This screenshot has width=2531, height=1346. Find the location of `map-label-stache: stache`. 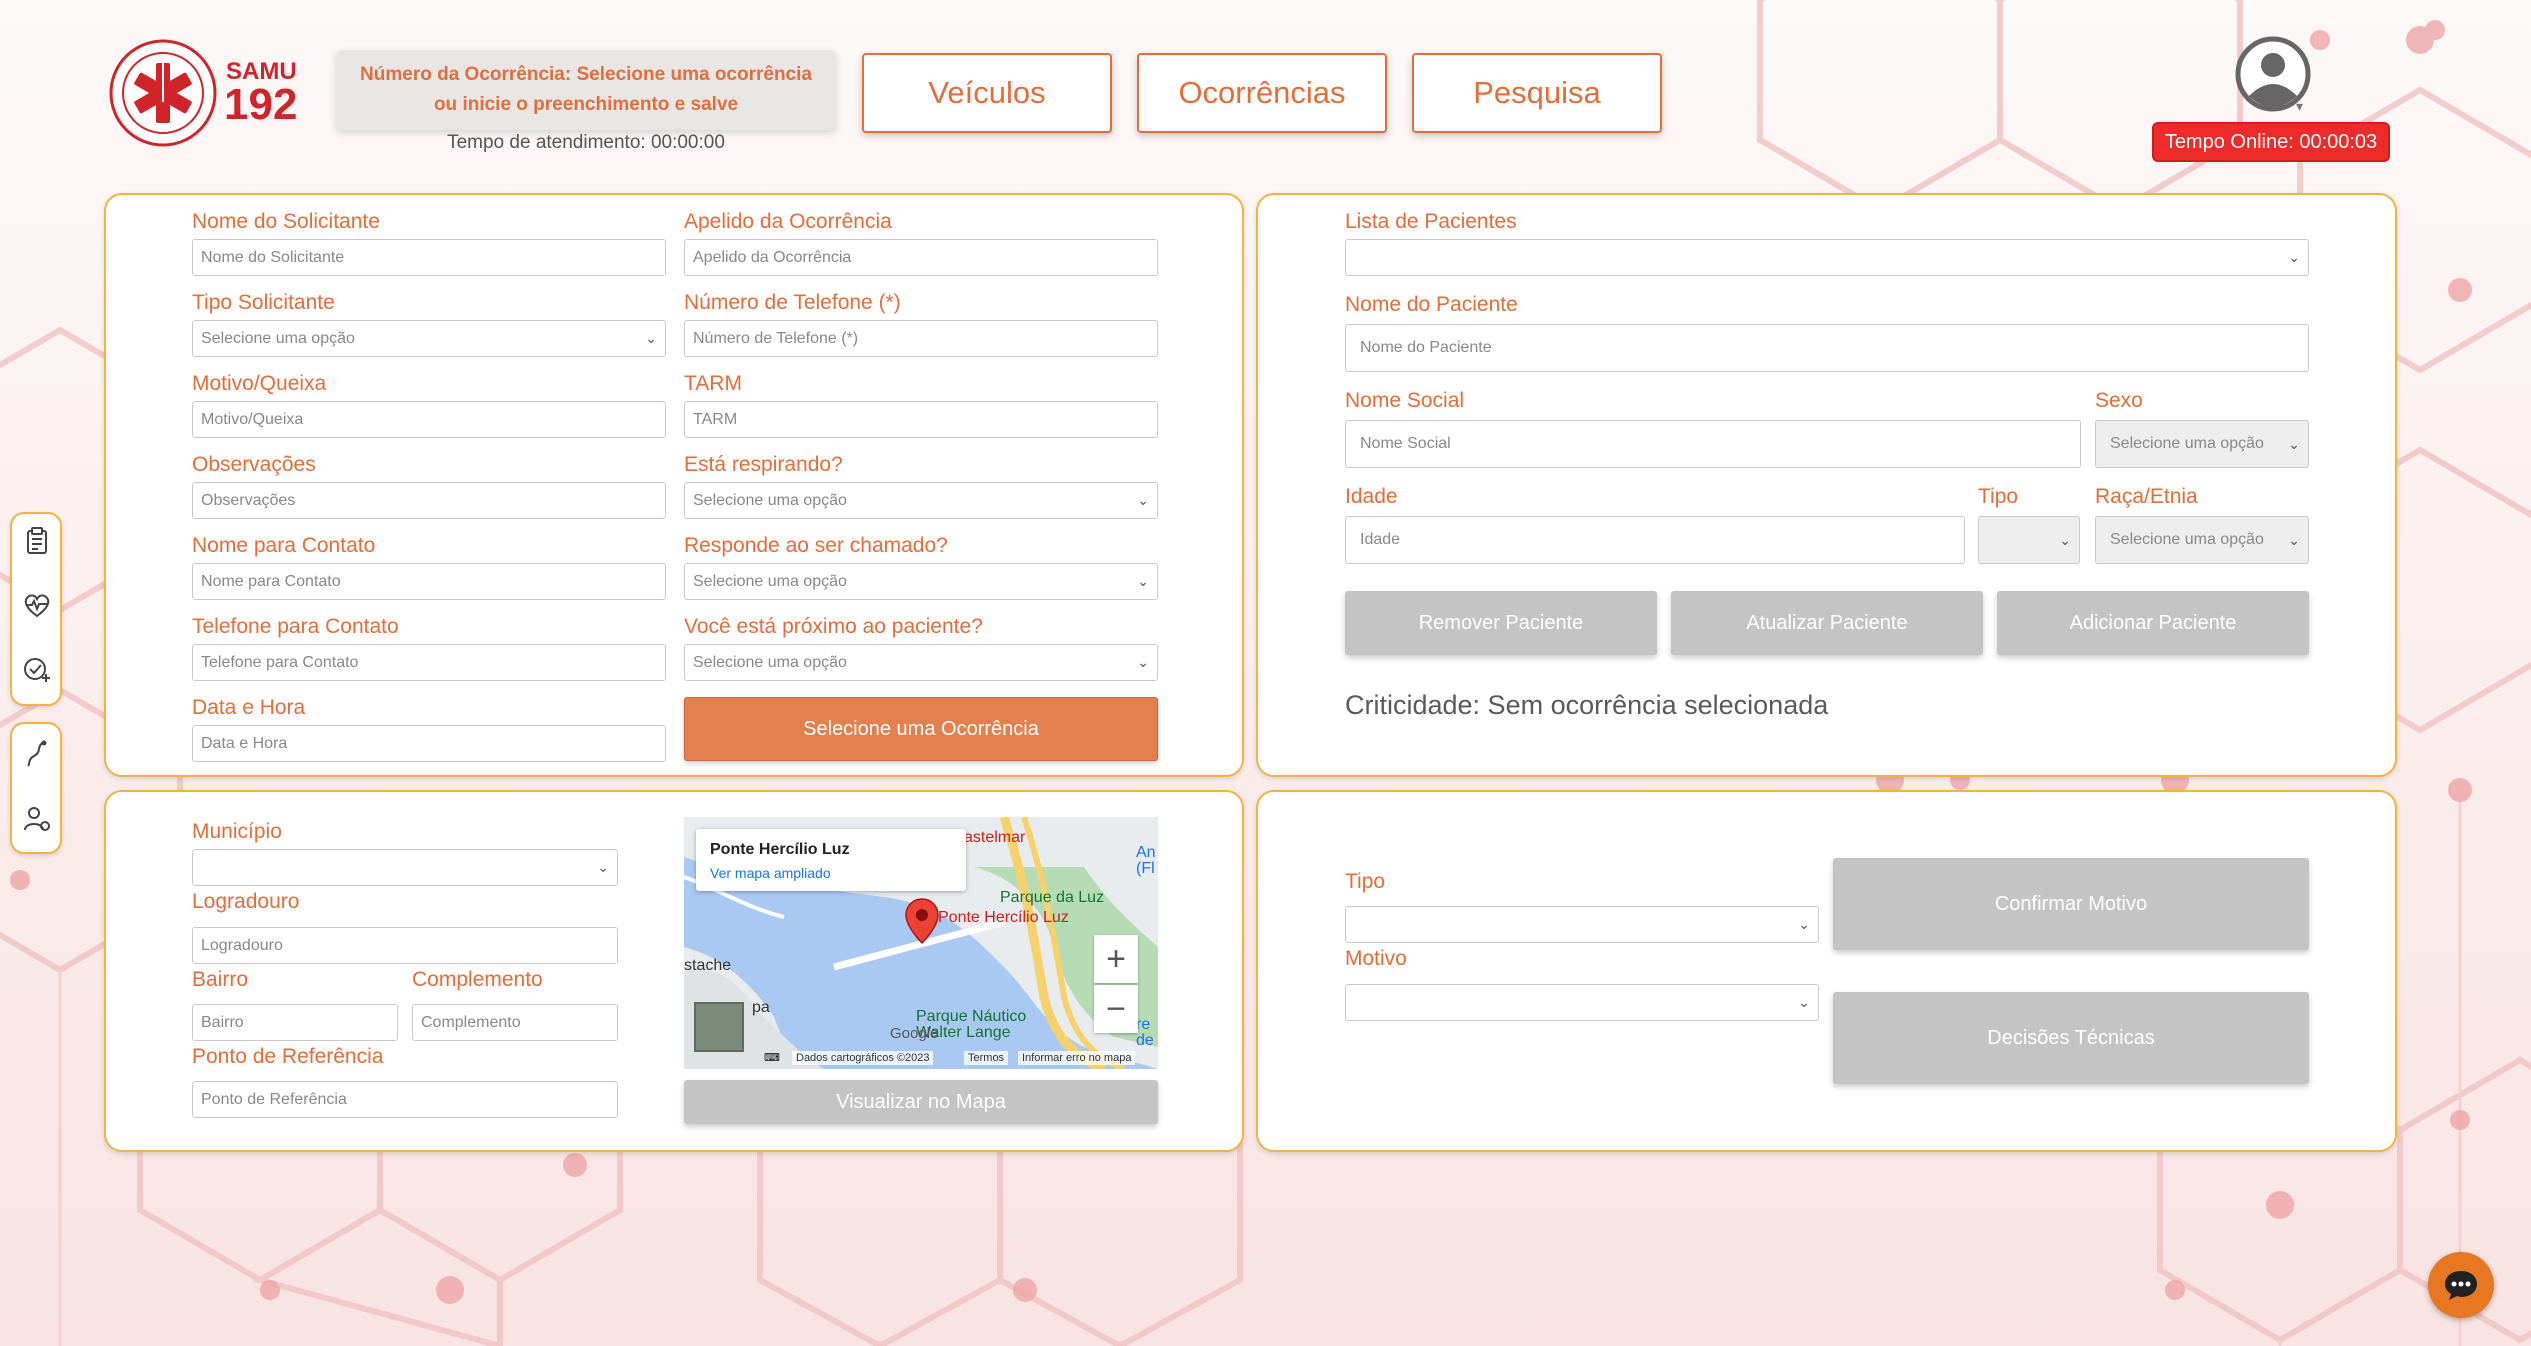

map-label-stache: stache is located at coordinates (708, 965).